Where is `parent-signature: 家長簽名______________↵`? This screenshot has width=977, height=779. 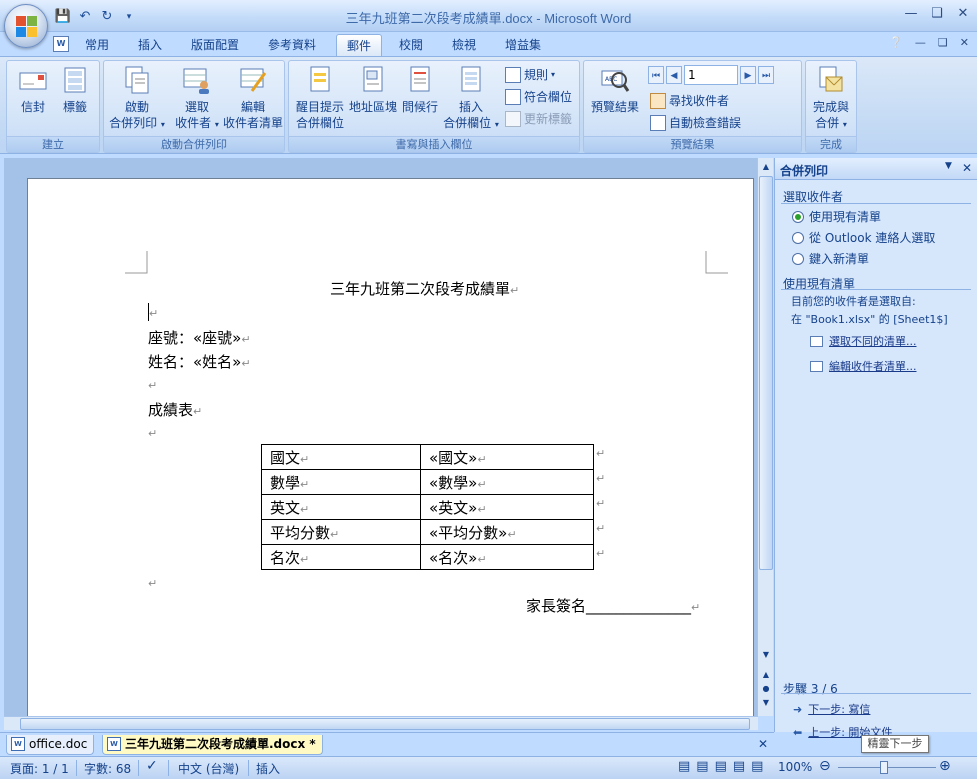 parent-signature: 家長簽名______________↵ is located at coordinates (613, 606).